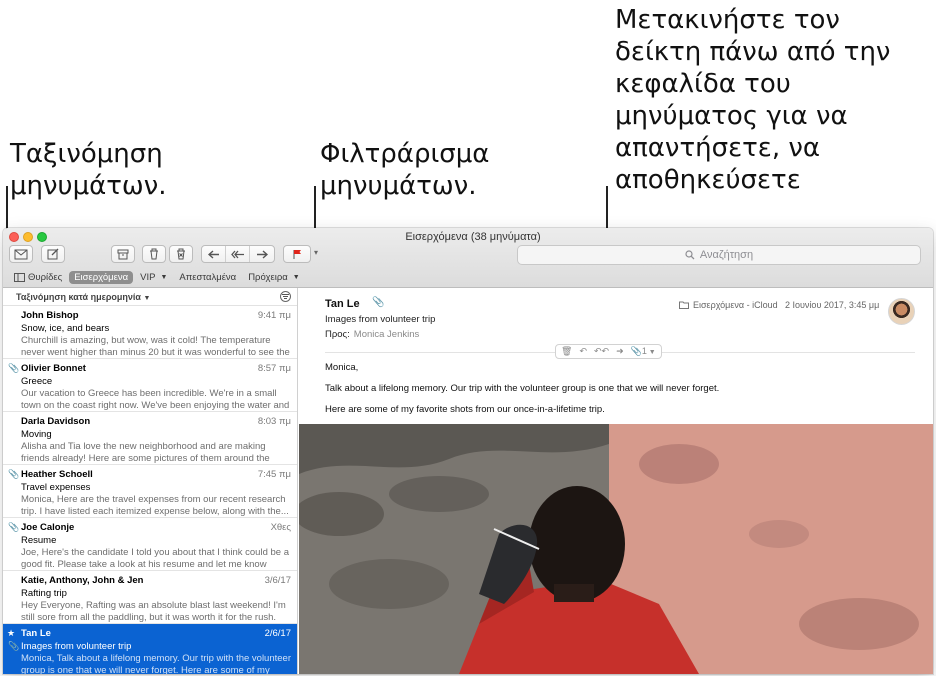 The width and height of the screenshot is (936, 676). I want to click on sort-label: Ταξινόμηση κατά ημερομηνία, so click(78, 296).